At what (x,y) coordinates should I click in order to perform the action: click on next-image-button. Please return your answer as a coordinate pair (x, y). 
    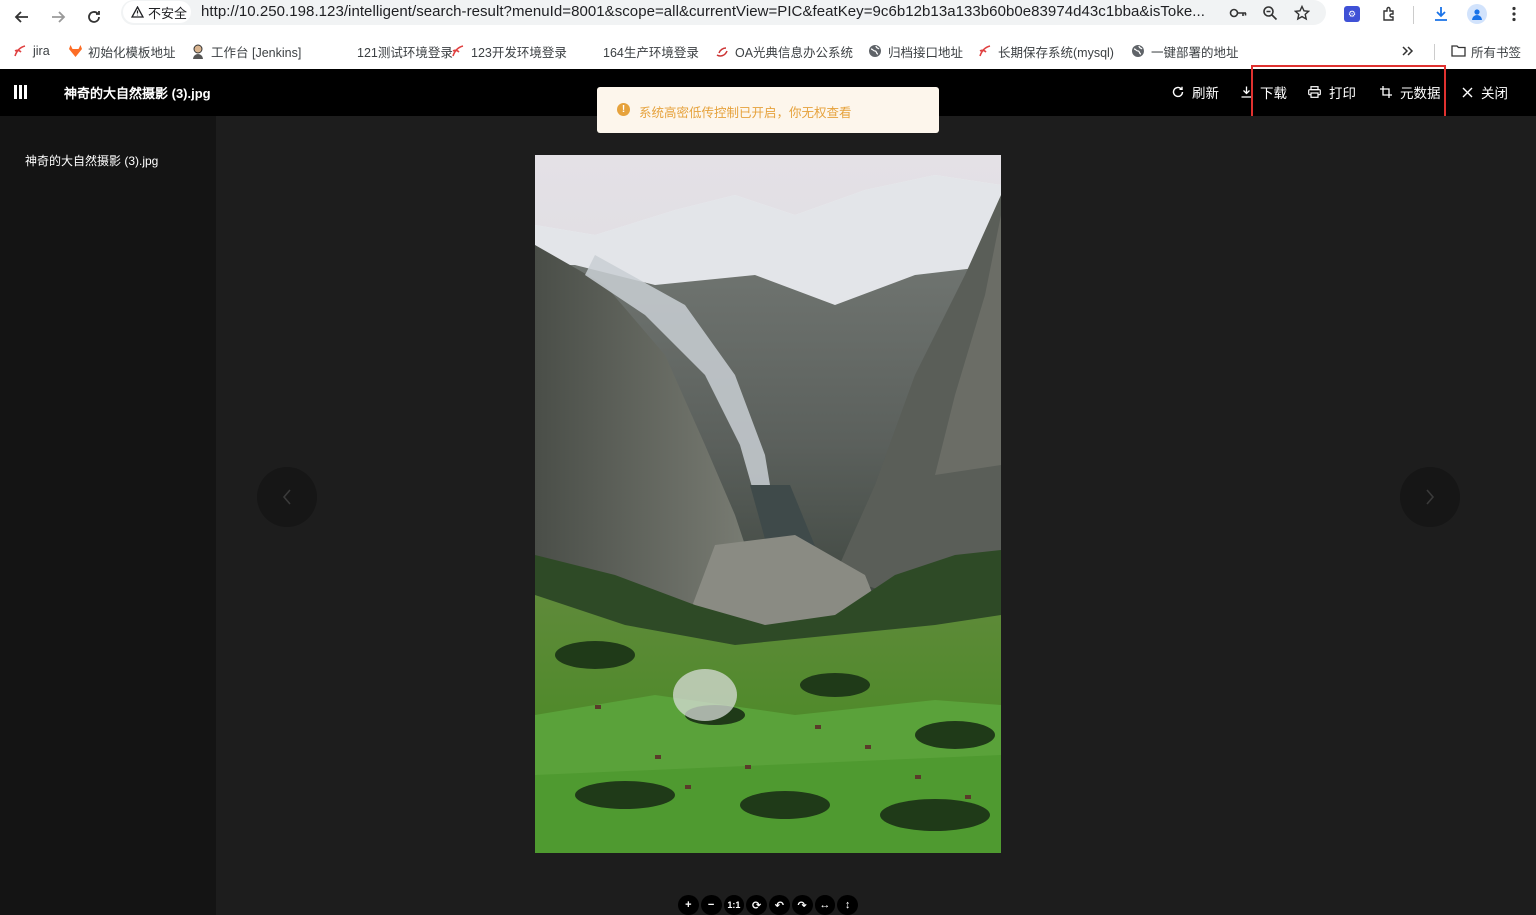
    Looking at the image, I should click on (1430, 497).